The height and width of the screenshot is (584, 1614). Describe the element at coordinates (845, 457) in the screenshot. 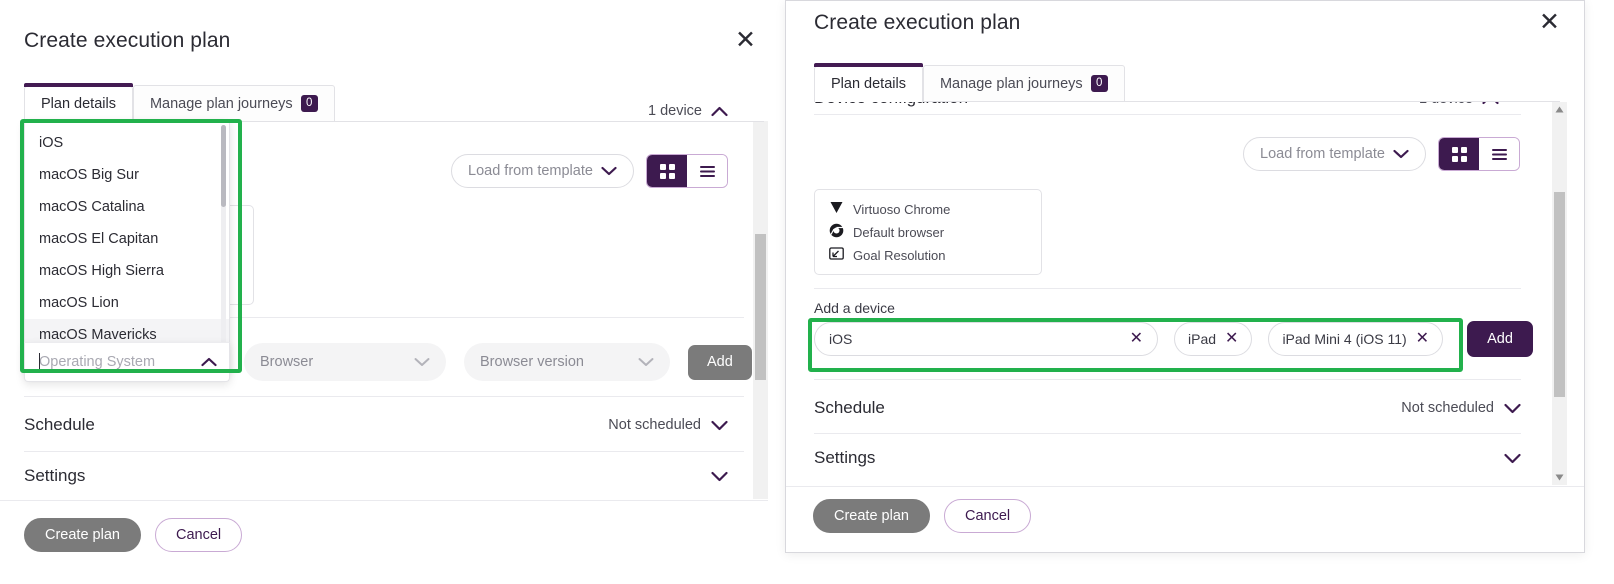

I see `right-settings-label: Settings` at that location.